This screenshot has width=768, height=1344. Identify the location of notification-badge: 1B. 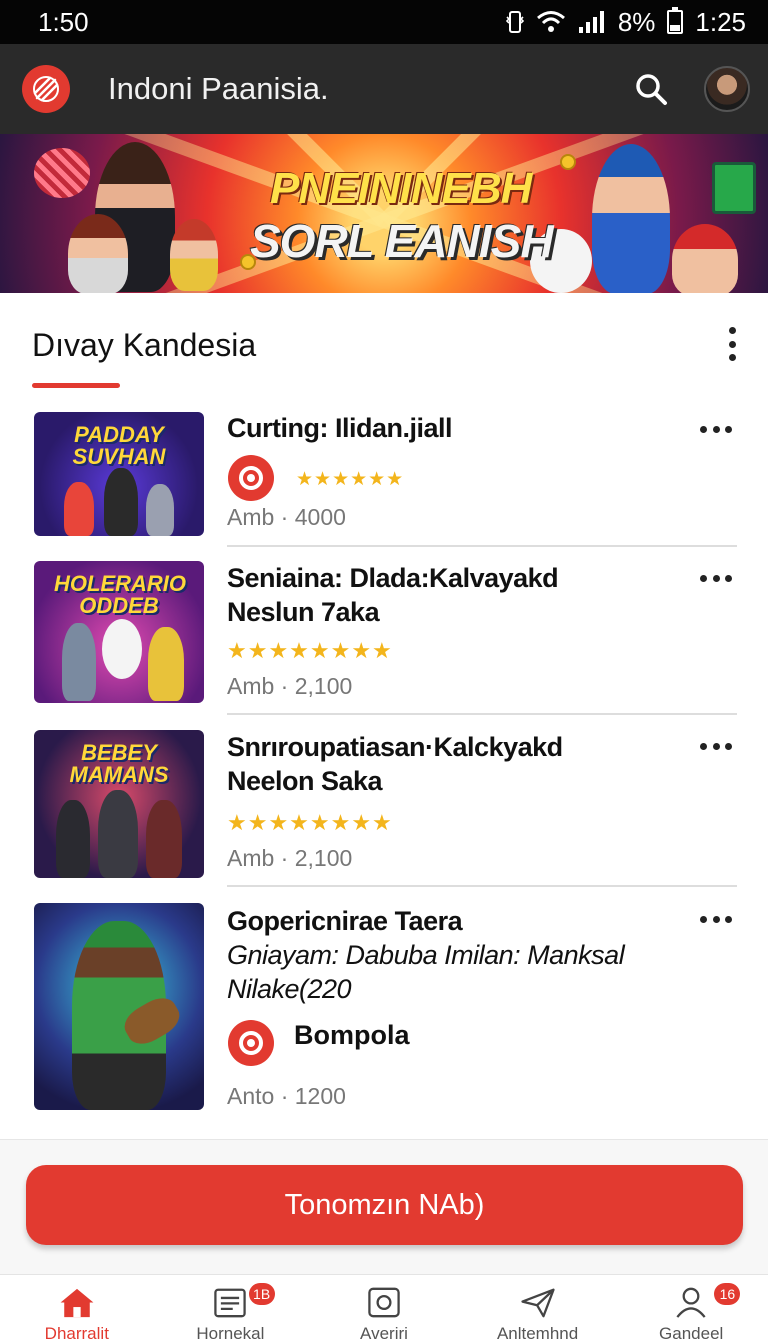
(261, 1294).